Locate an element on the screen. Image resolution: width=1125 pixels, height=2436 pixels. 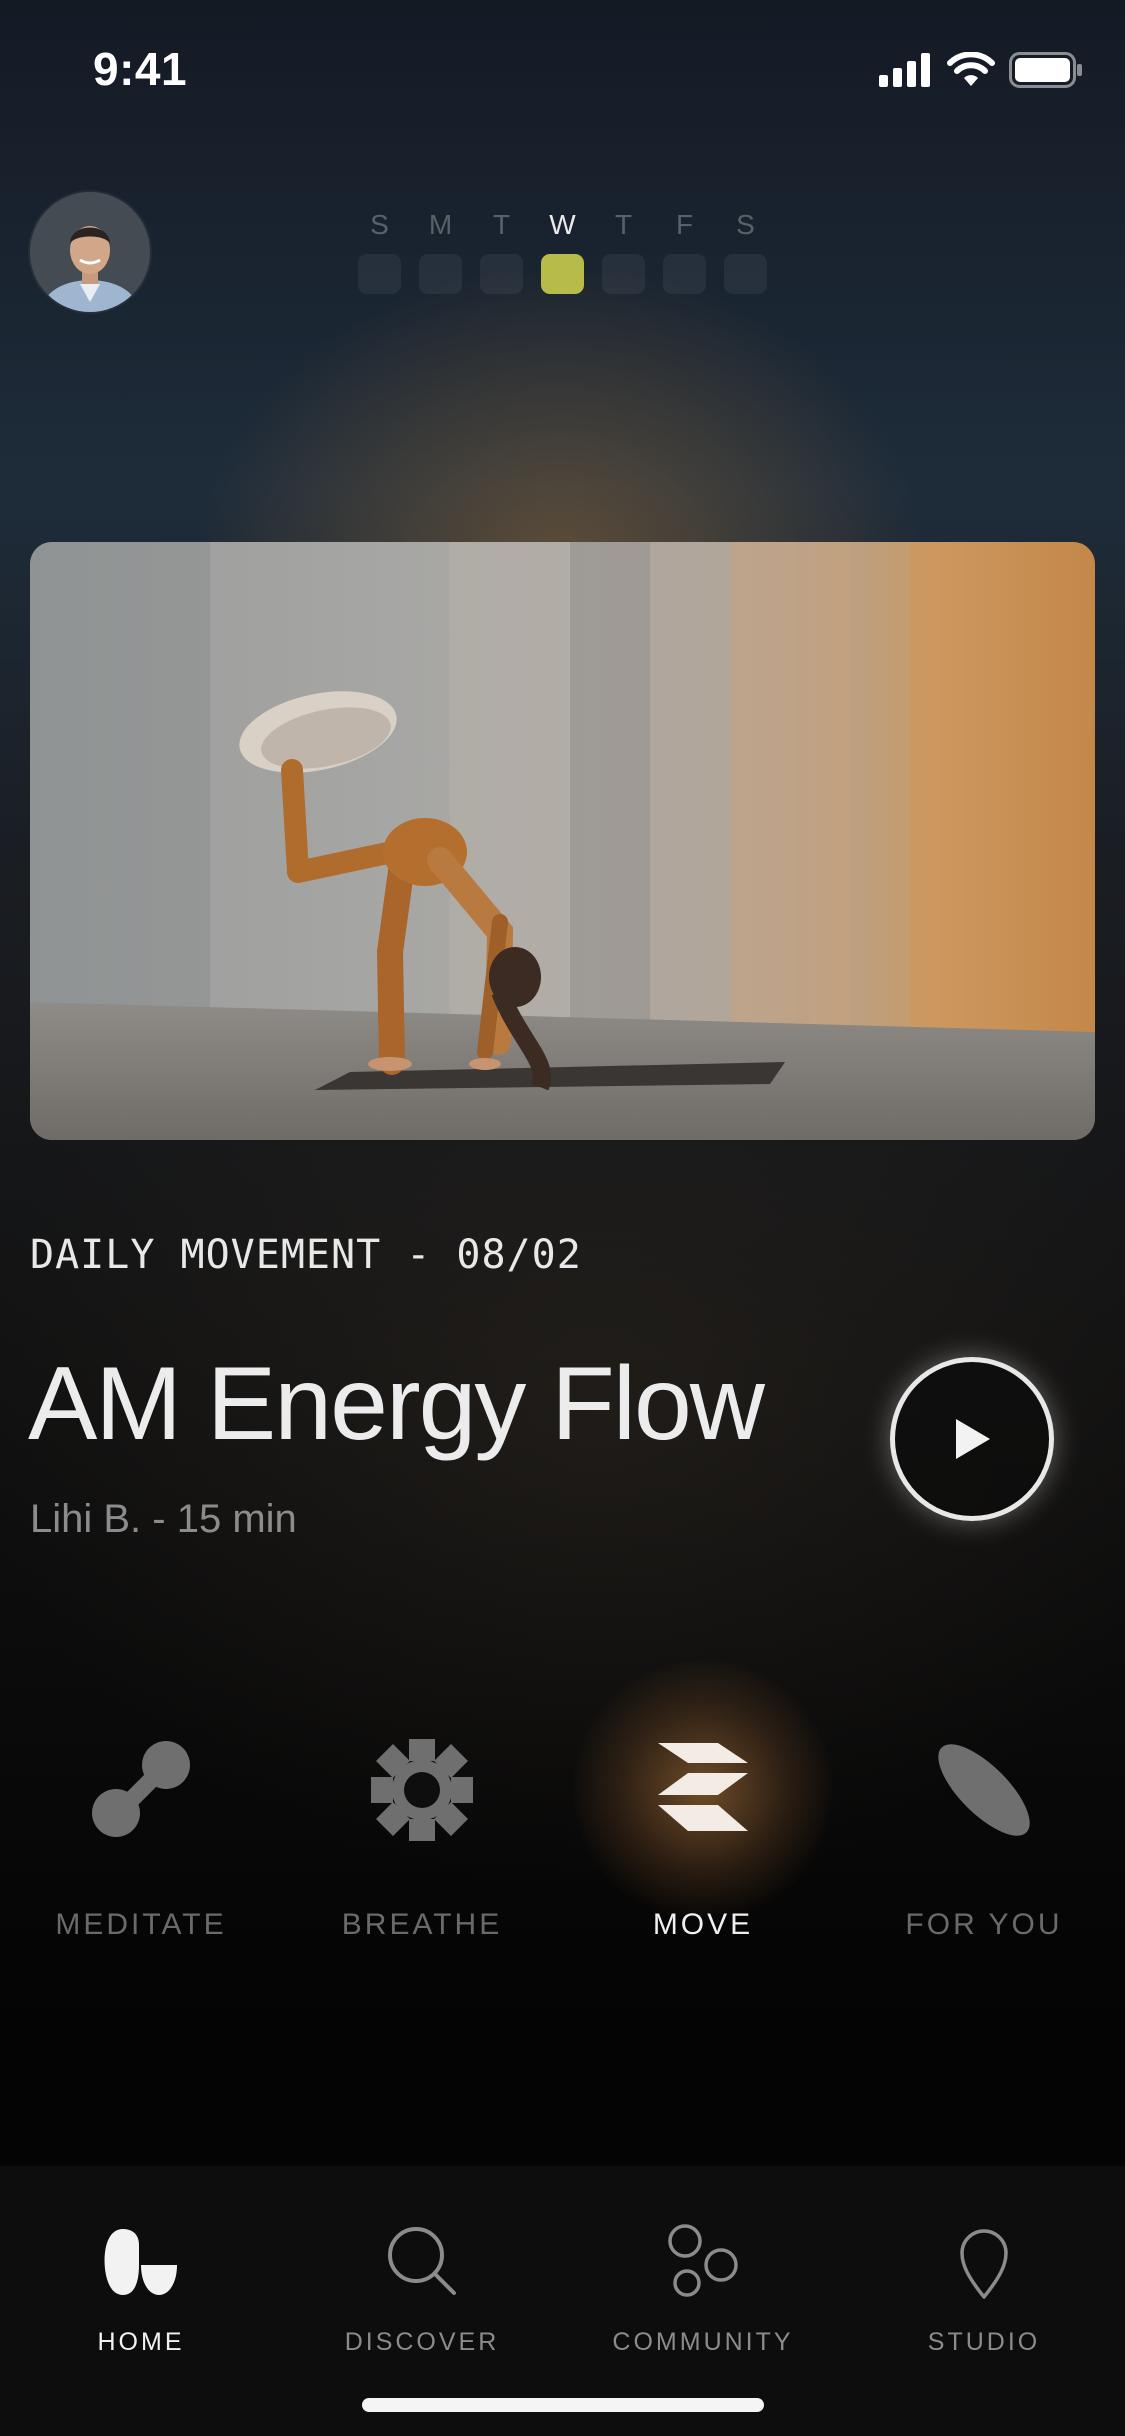
category-move: MOVE is located at coordinates (703, 1801).